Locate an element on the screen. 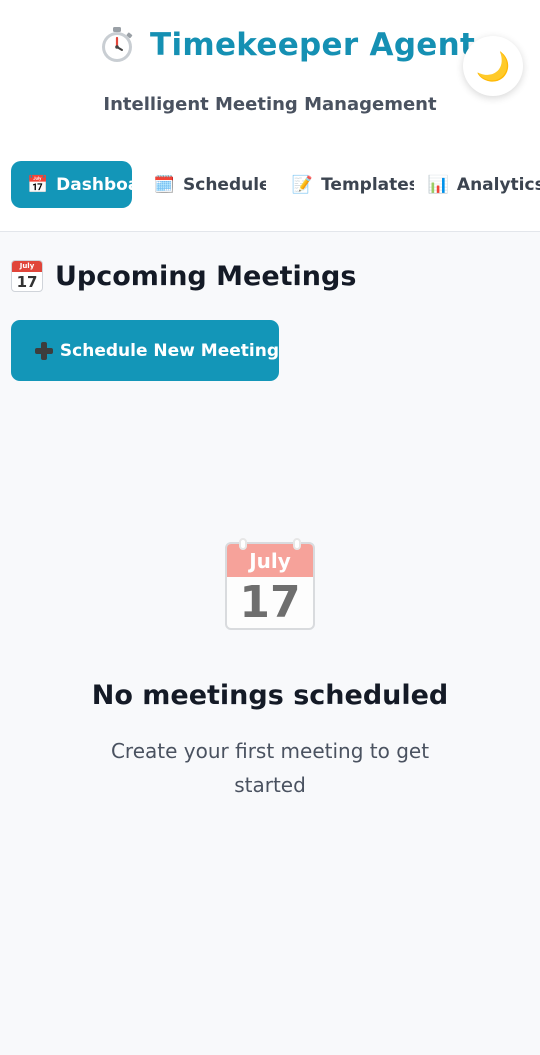 The width and height of the screenshot is (540, 1055). spiral-calendar-icon: 🗓️ is located at coordinates (164, 184).